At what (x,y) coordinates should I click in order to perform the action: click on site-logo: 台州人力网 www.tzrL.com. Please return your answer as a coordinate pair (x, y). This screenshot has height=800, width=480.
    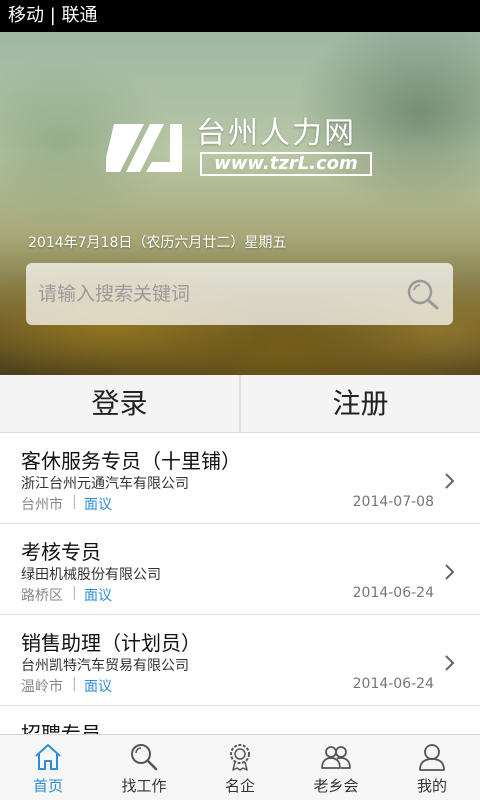
    Looking at the image, I should click on (241, 149).